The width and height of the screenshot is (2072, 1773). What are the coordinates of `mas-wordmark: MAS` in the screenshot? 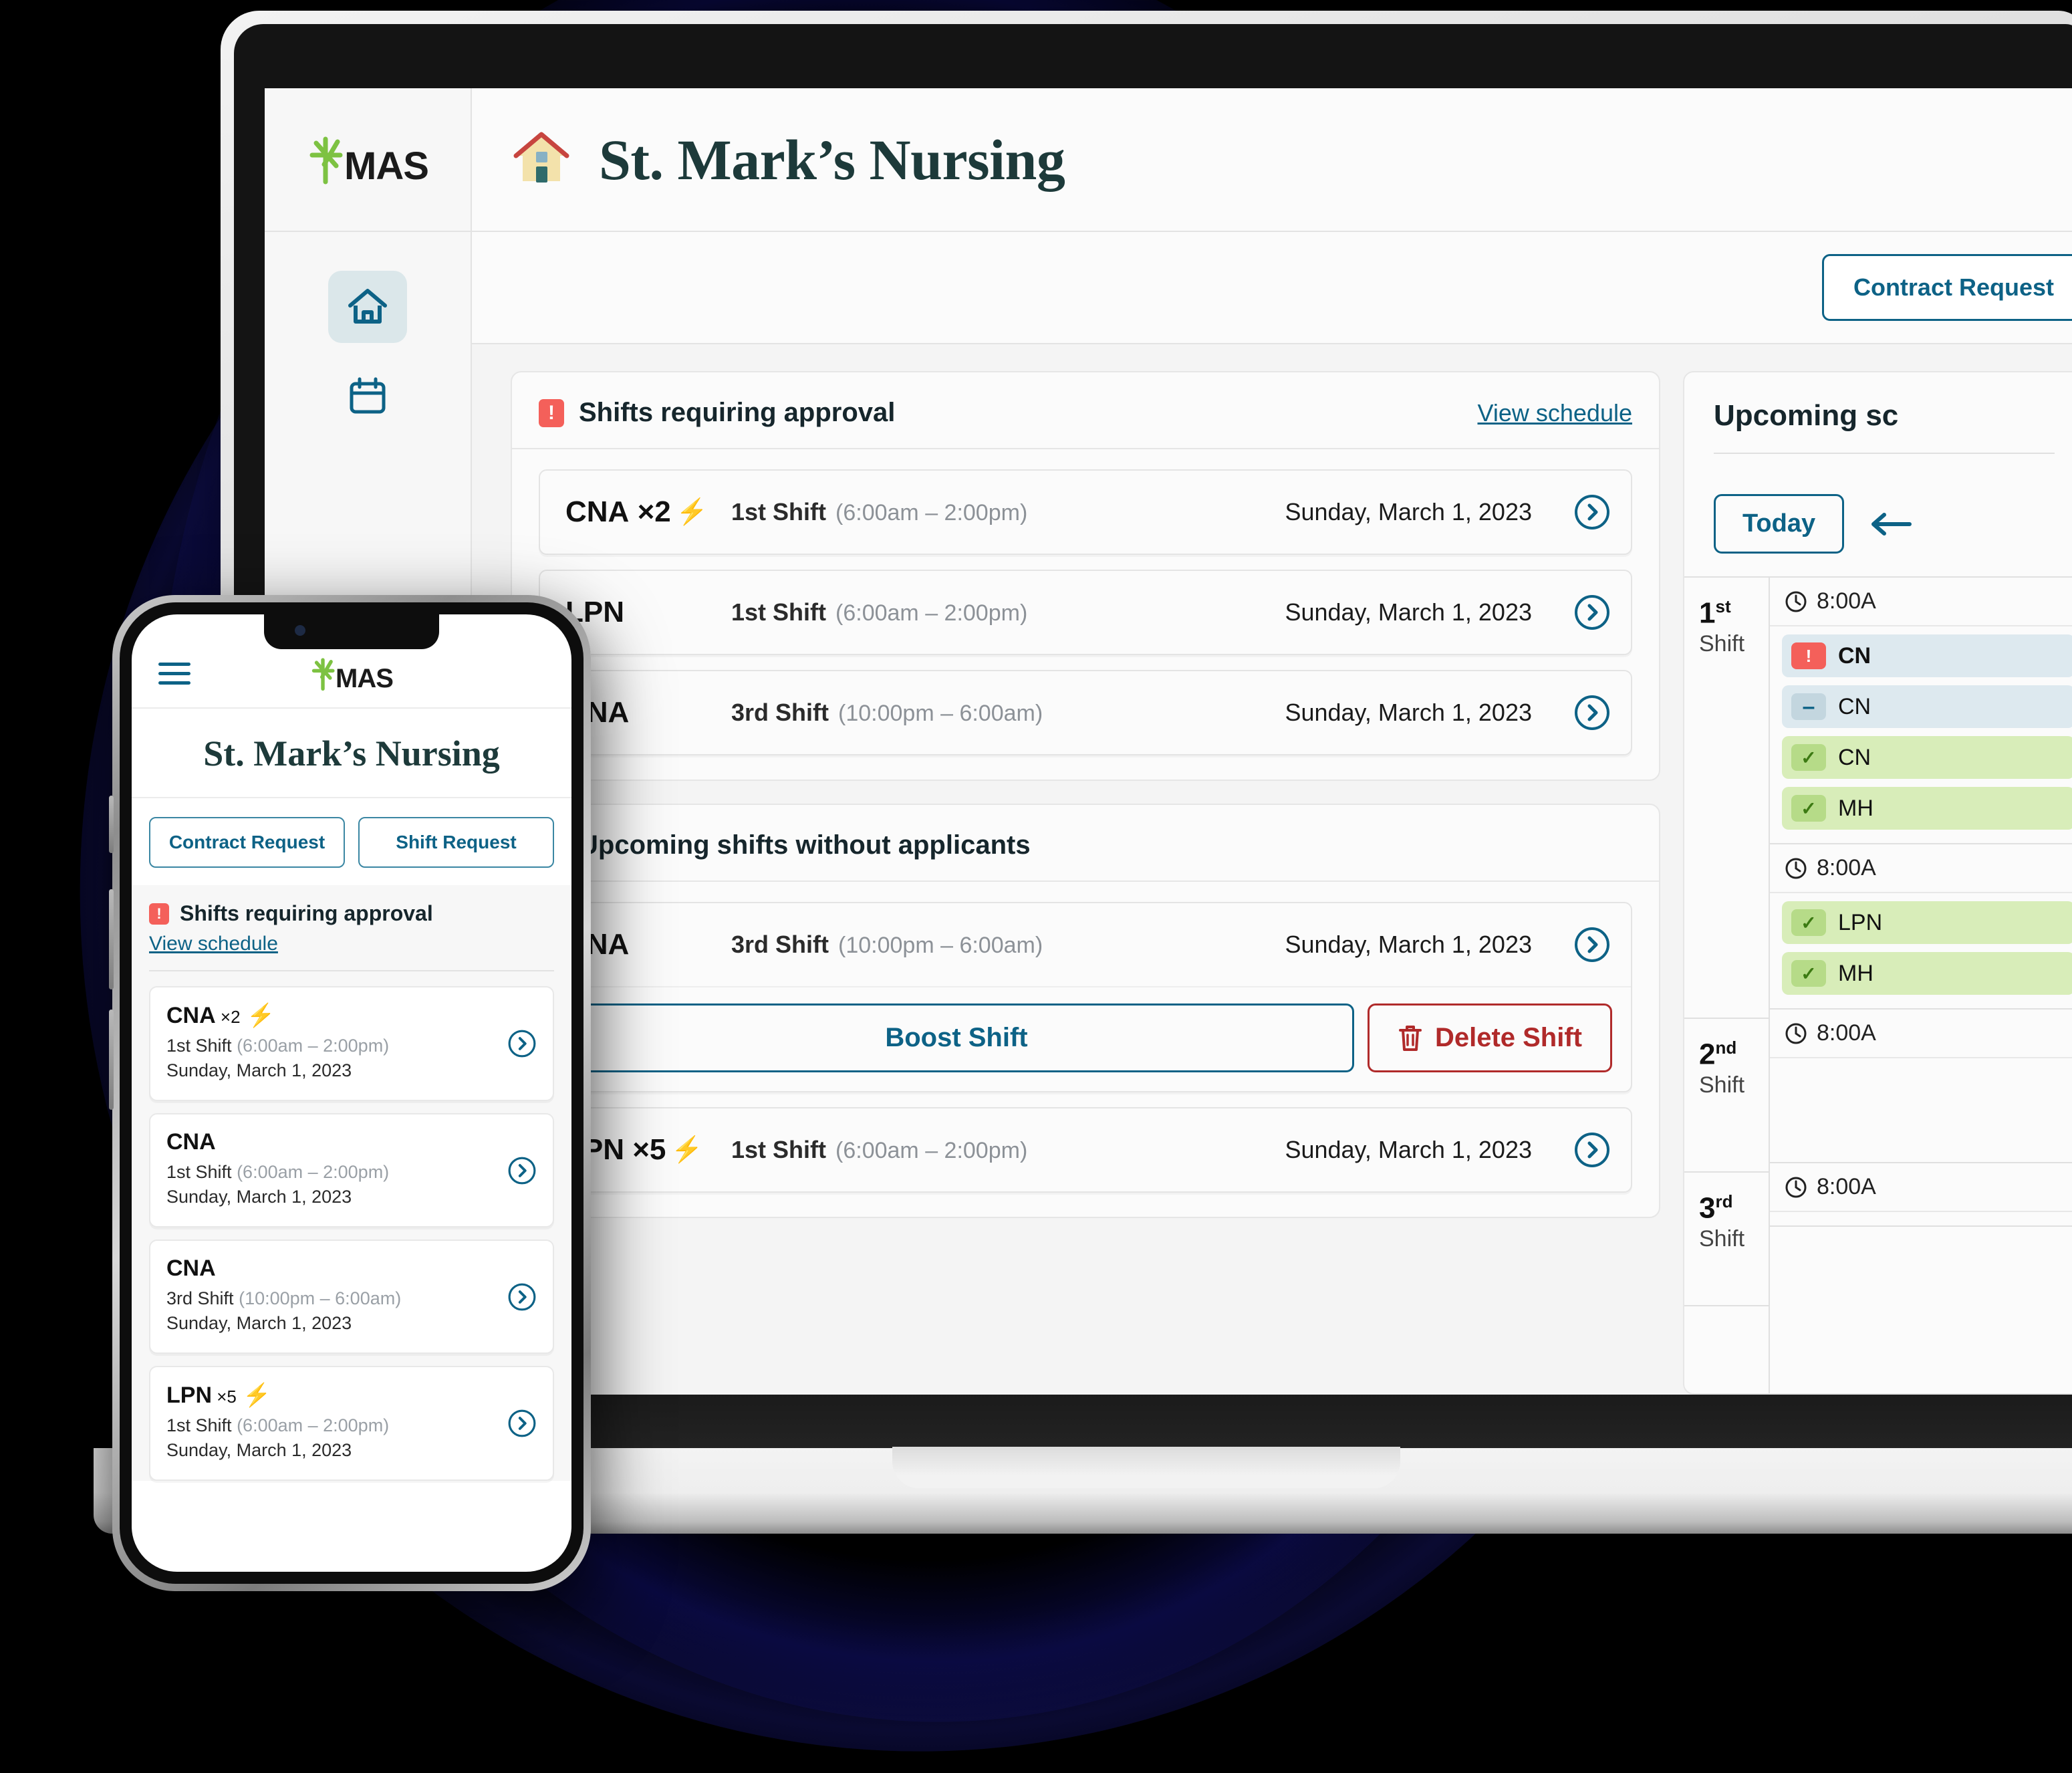 It's located at (386, 166).